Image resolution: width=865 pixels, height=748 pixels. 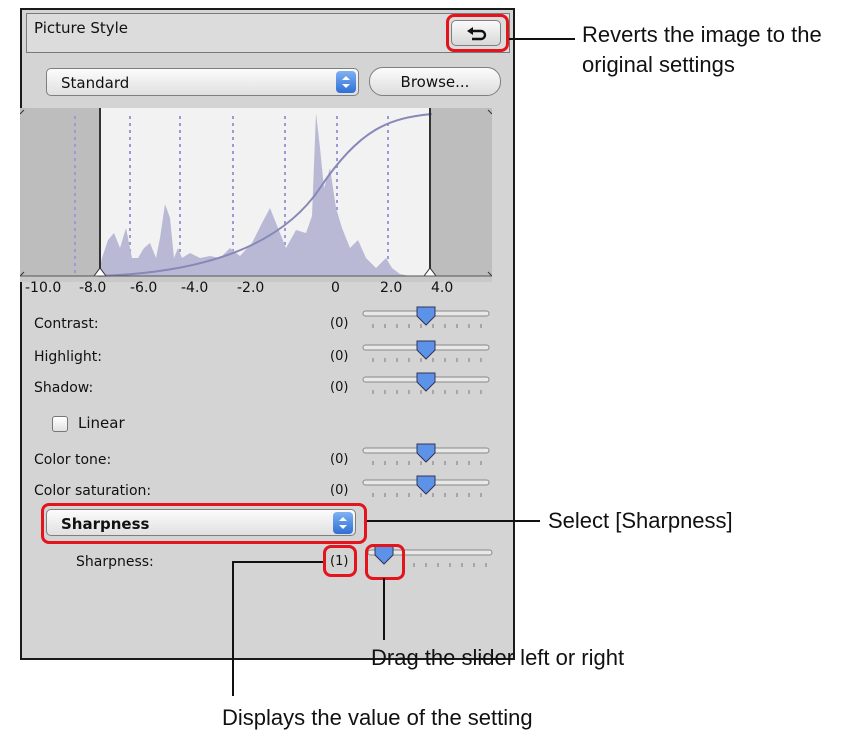 I want to click on color-saturation-slider, so click(x=426, y=488).